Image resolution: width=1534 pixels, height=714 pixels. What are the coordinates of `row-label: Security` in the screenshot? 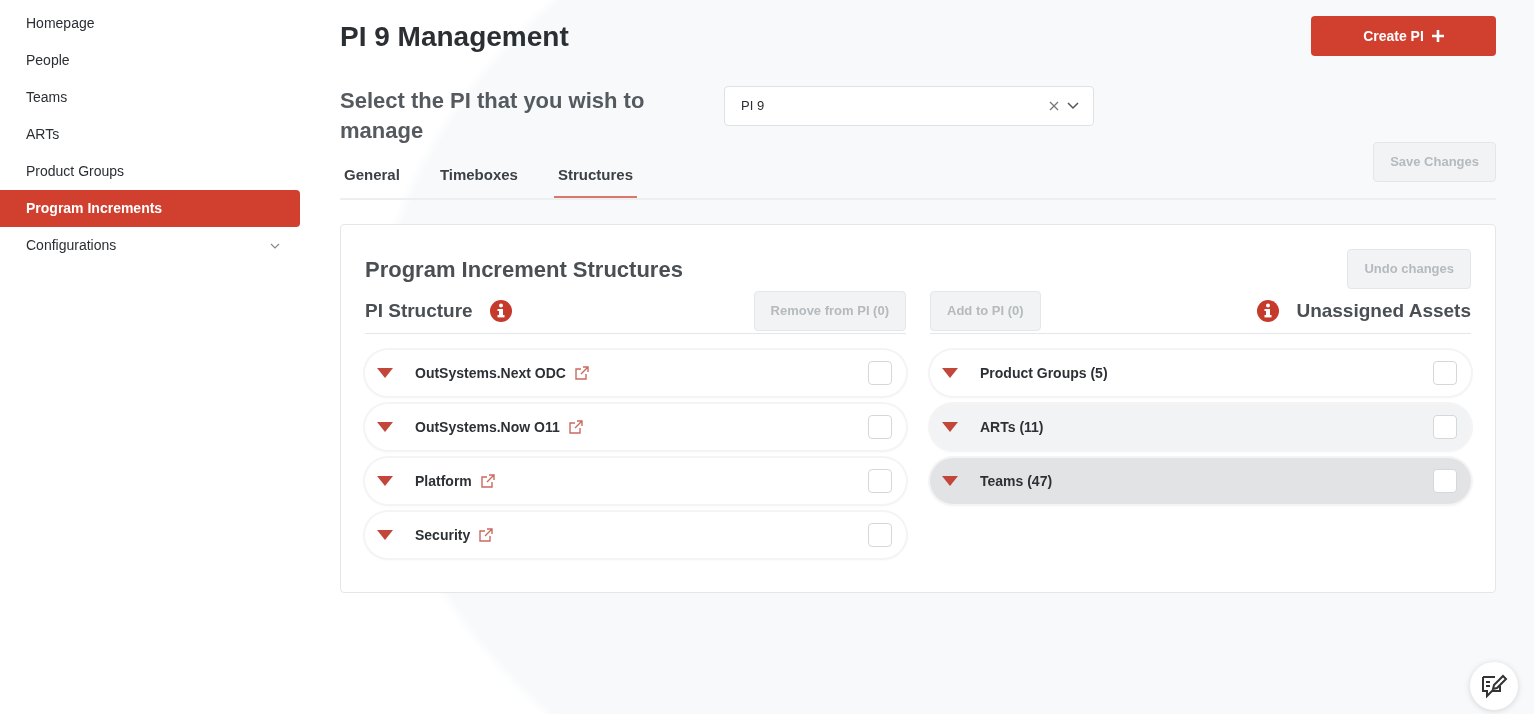 It's located at (443, 535).